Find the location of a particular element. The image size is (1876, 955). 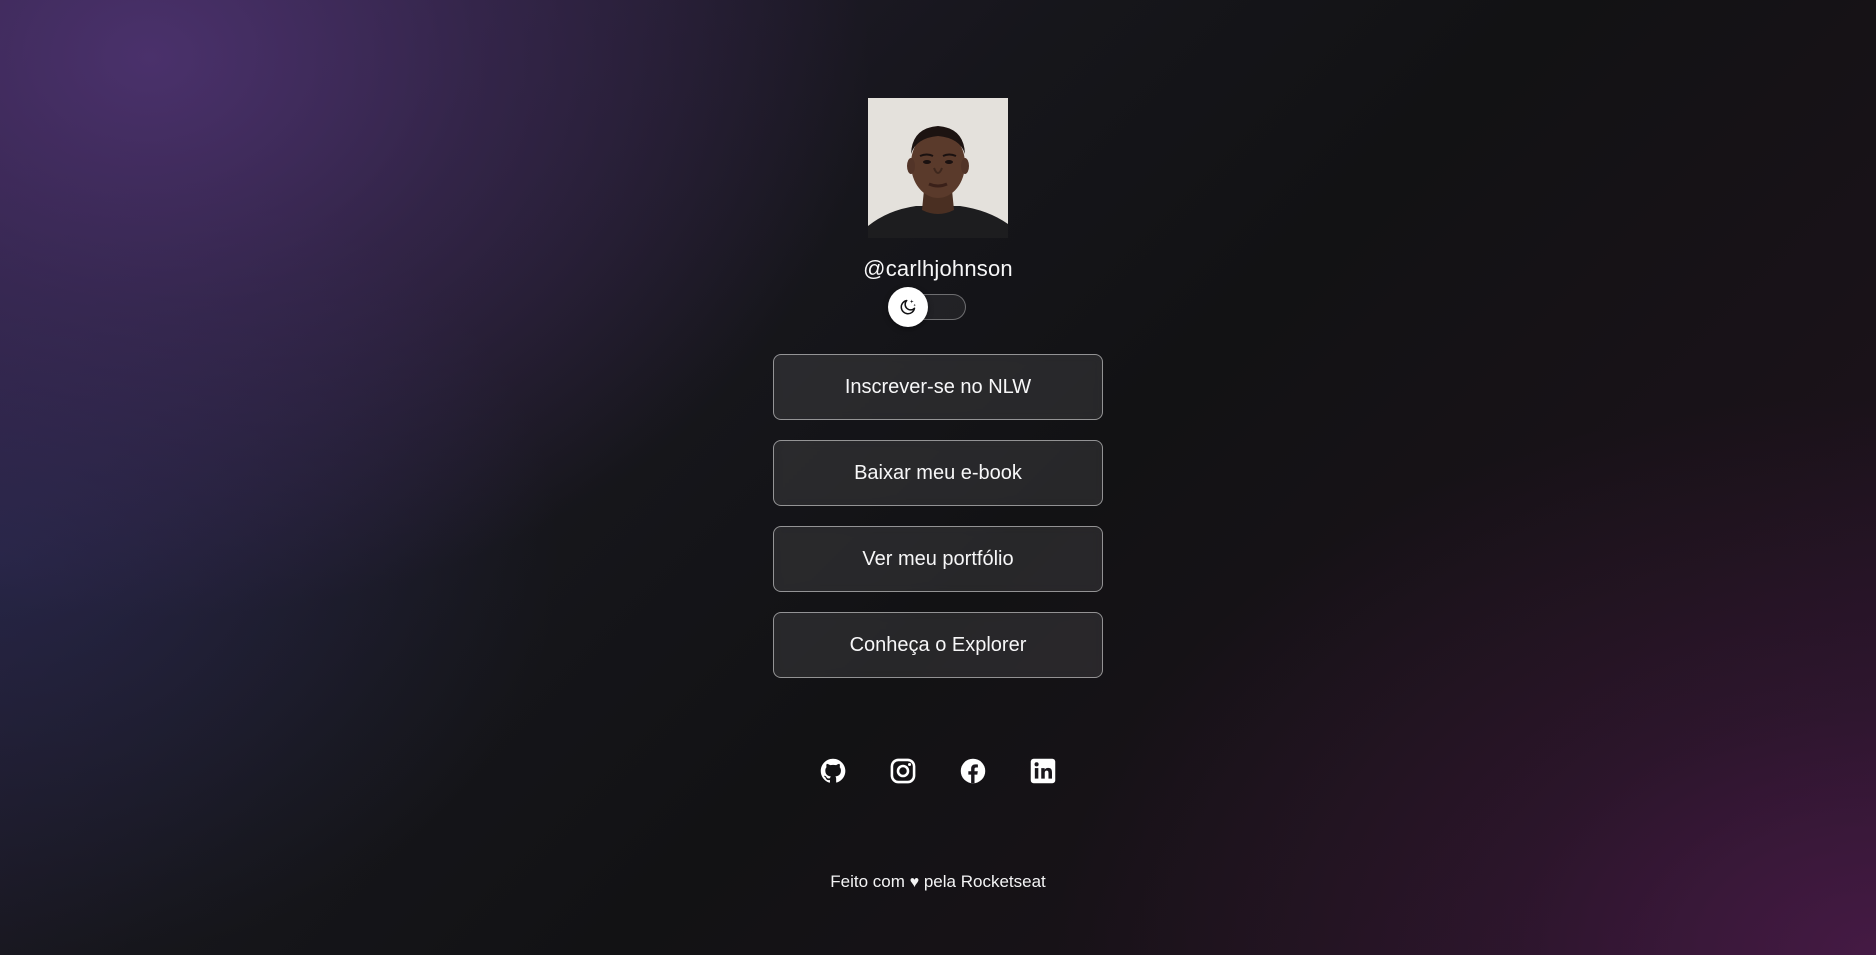

profile-section: @carlhjohnson is located at coordinates (938, 212).